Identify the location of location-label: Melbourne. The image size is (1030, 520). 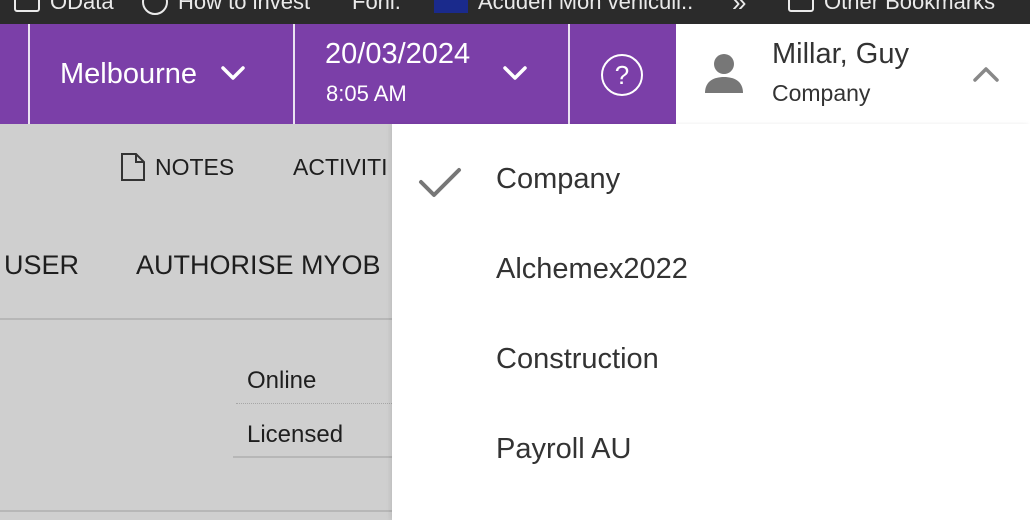
(129, 74).